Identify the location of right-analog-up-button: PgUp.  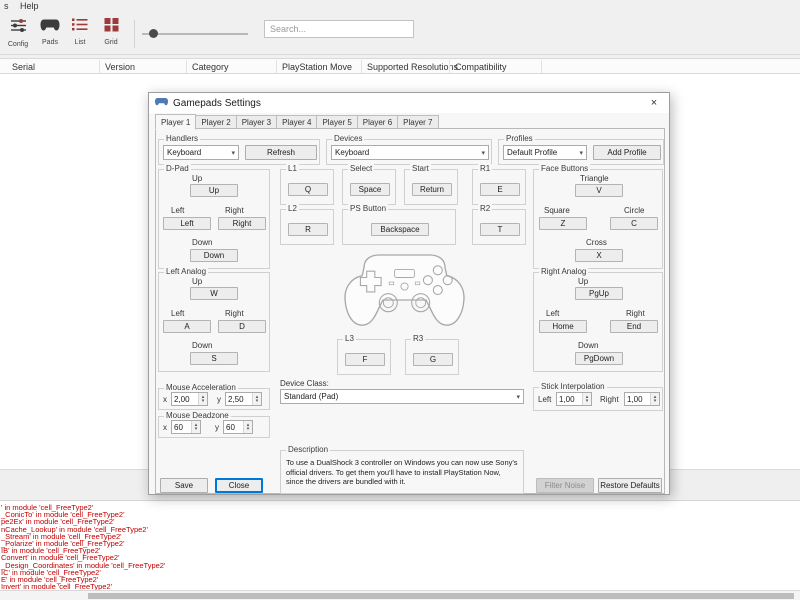
(599, 293).